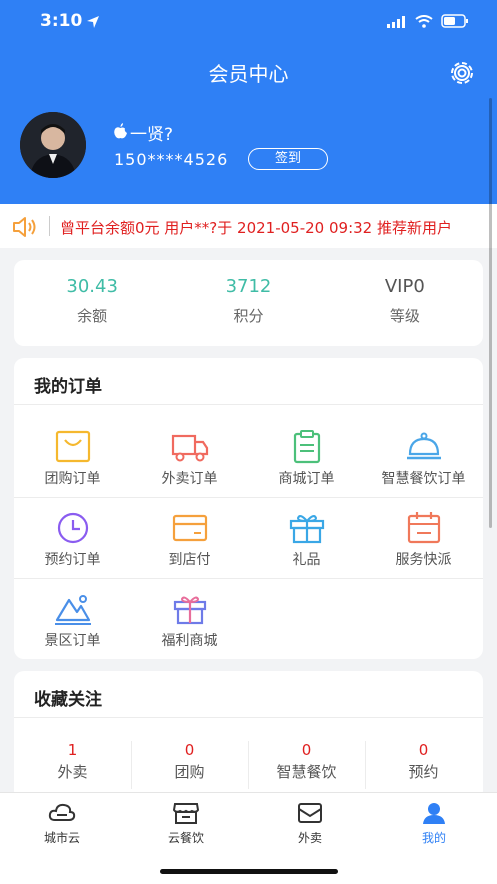  What do you see at coordinates (72, 772) in the screenshot?
I see `fav-label: 外卖` at bounding box center [72, 772].